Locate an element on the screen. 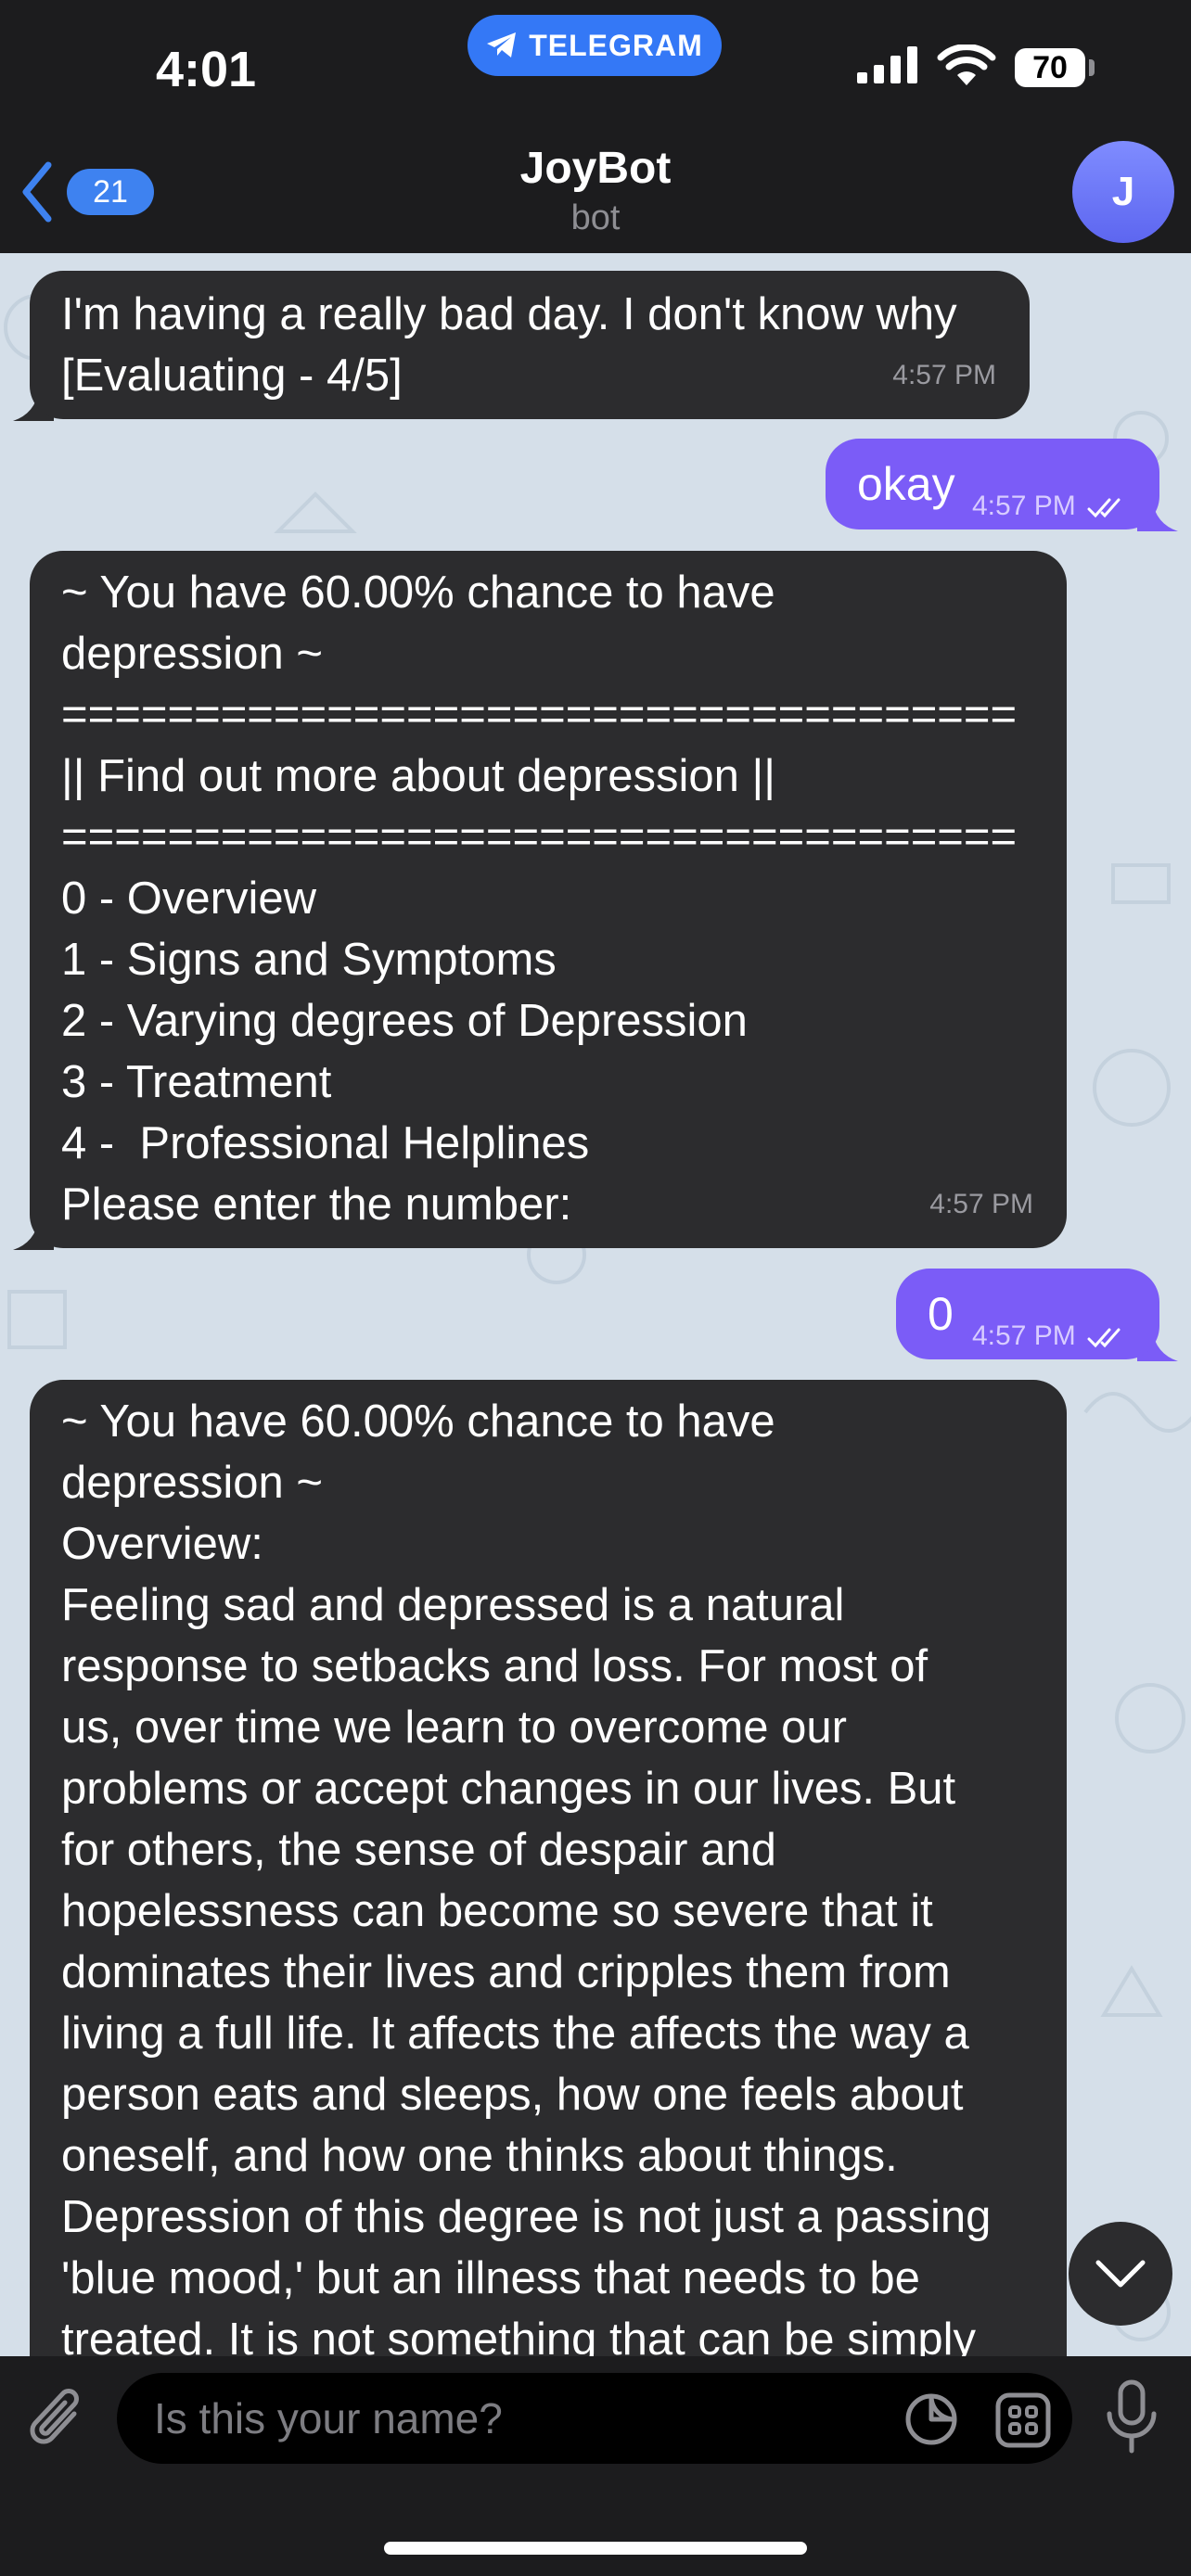  telegram-app-pill: TELEGRAM is located at coordinates (594, 46).